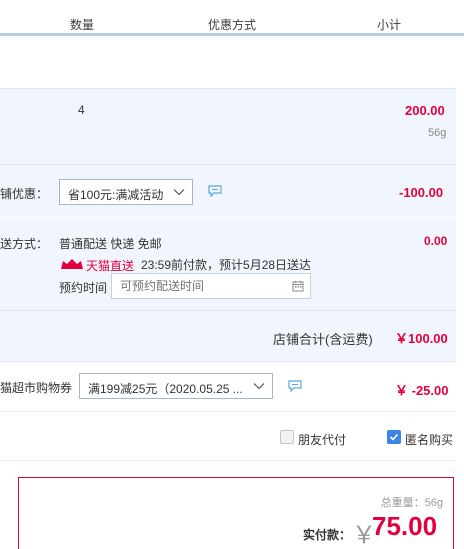  I want to click on item-subtotal: 200.00, so click(425, 110).